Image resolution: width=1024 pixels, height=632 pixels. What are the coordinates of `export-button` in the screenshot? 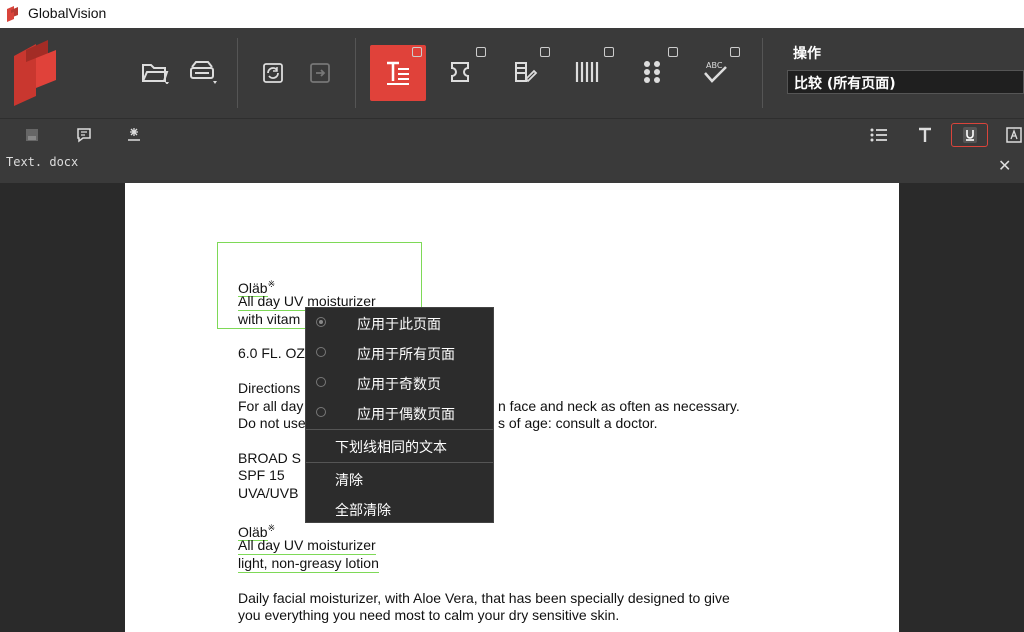 It's located at (320, 73).